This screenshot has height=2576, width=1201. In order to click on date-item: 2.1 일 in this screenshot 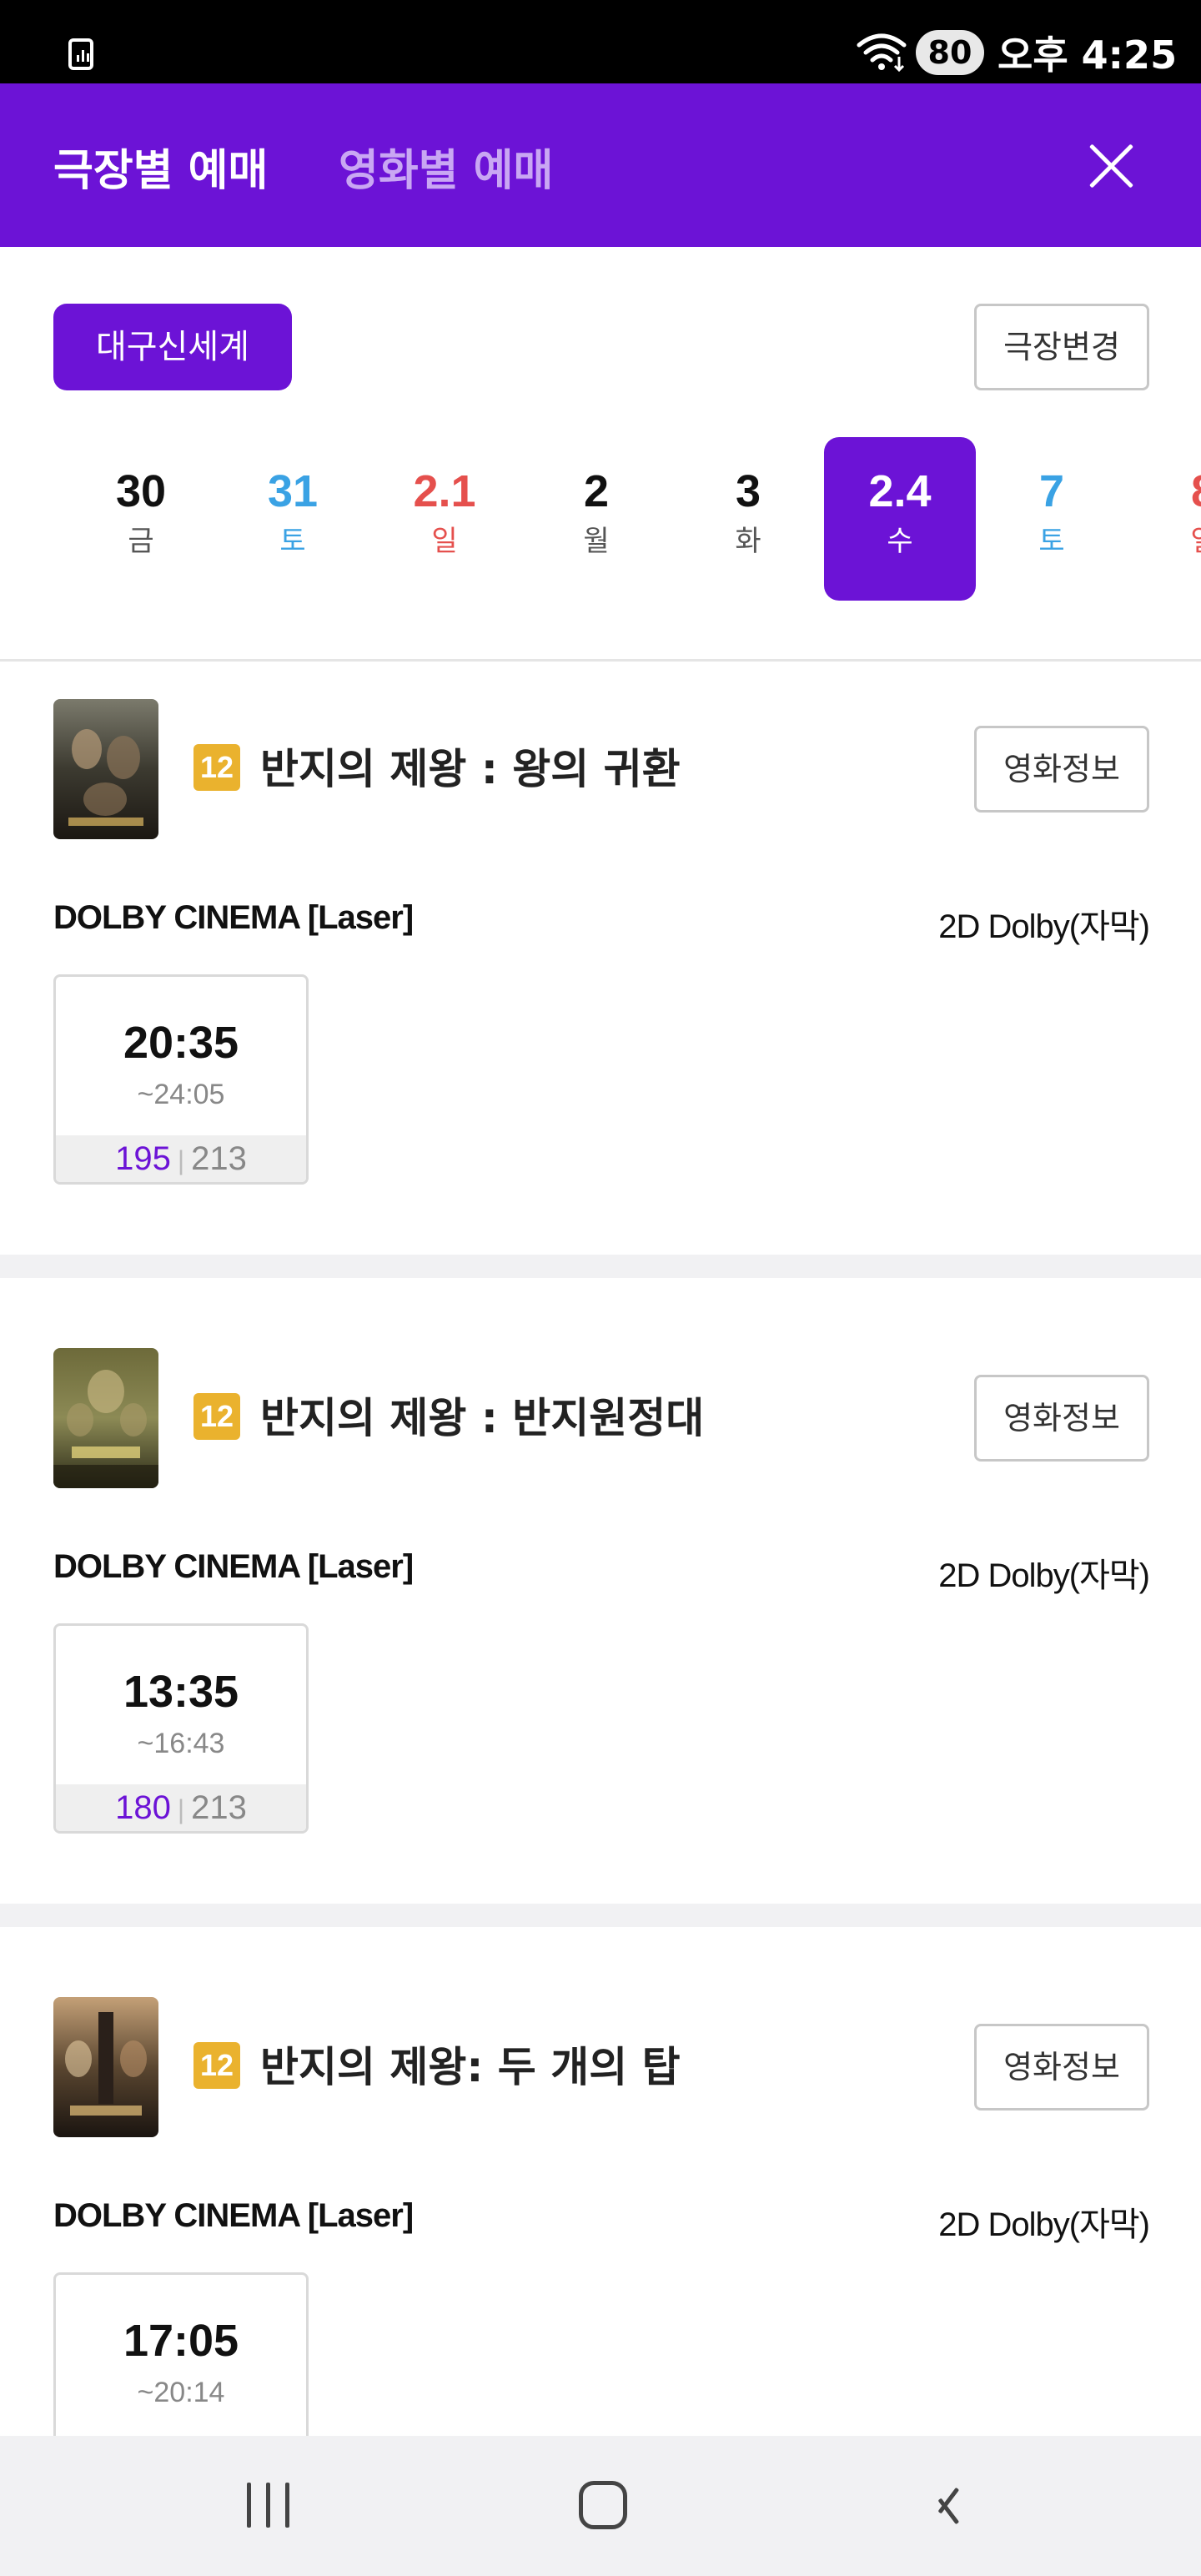, I will do `click(445, 519)`.